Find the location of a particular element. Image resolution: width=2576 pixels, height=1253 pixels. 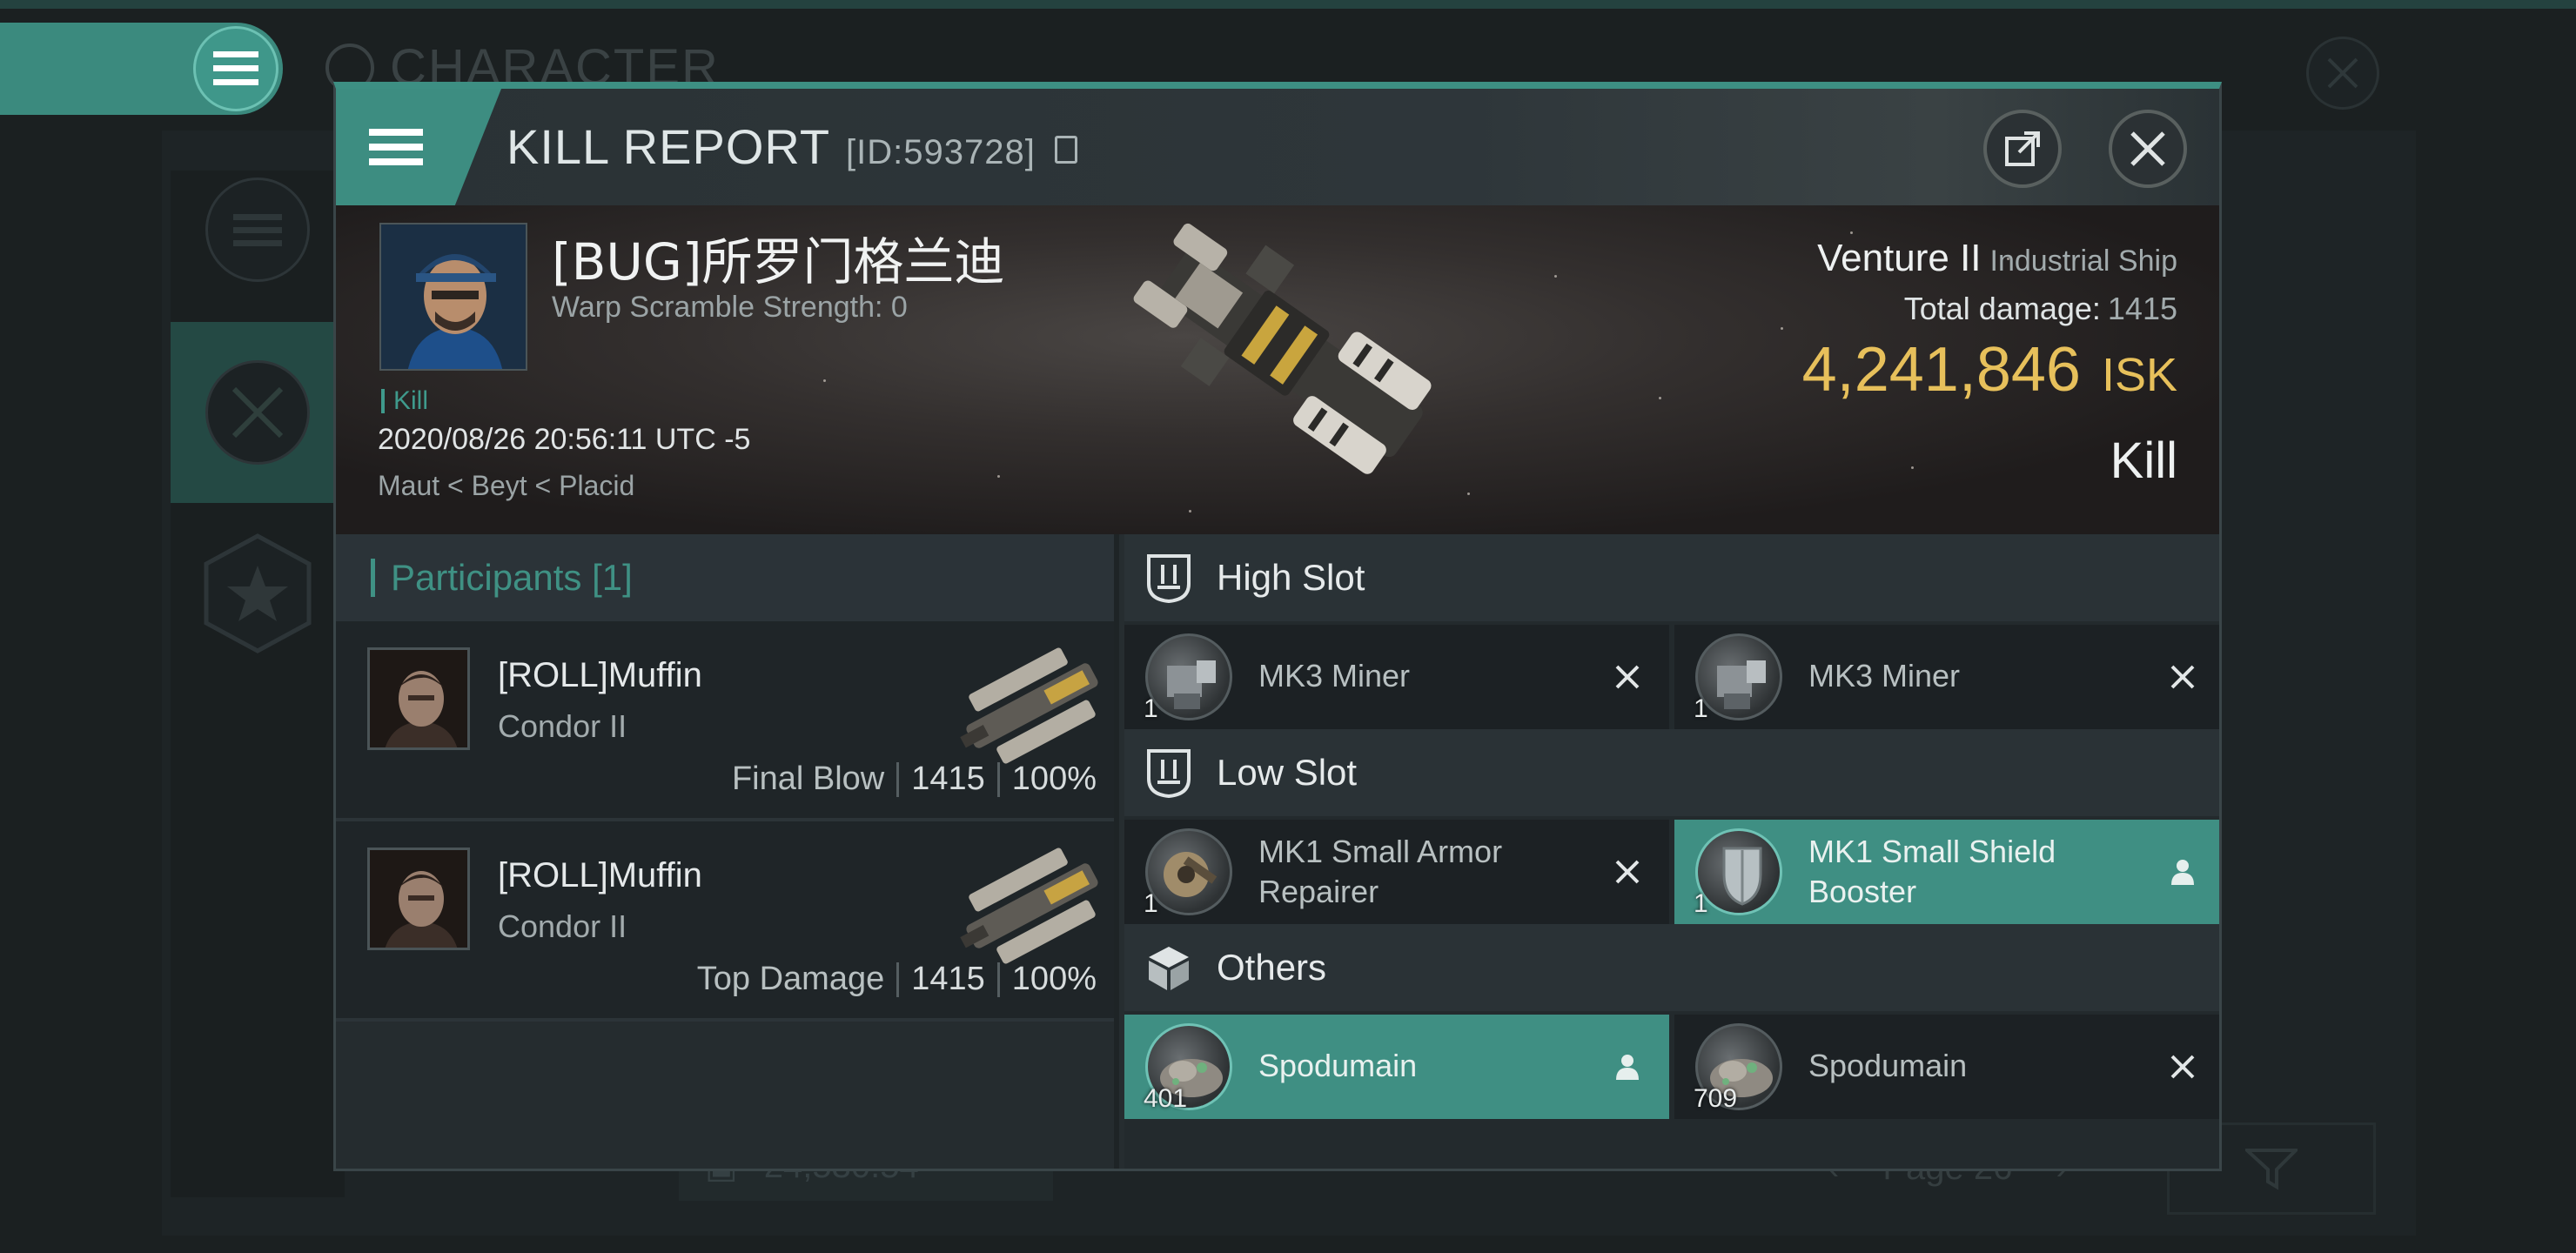

main-menu-button is located at coordinates (235, 68).